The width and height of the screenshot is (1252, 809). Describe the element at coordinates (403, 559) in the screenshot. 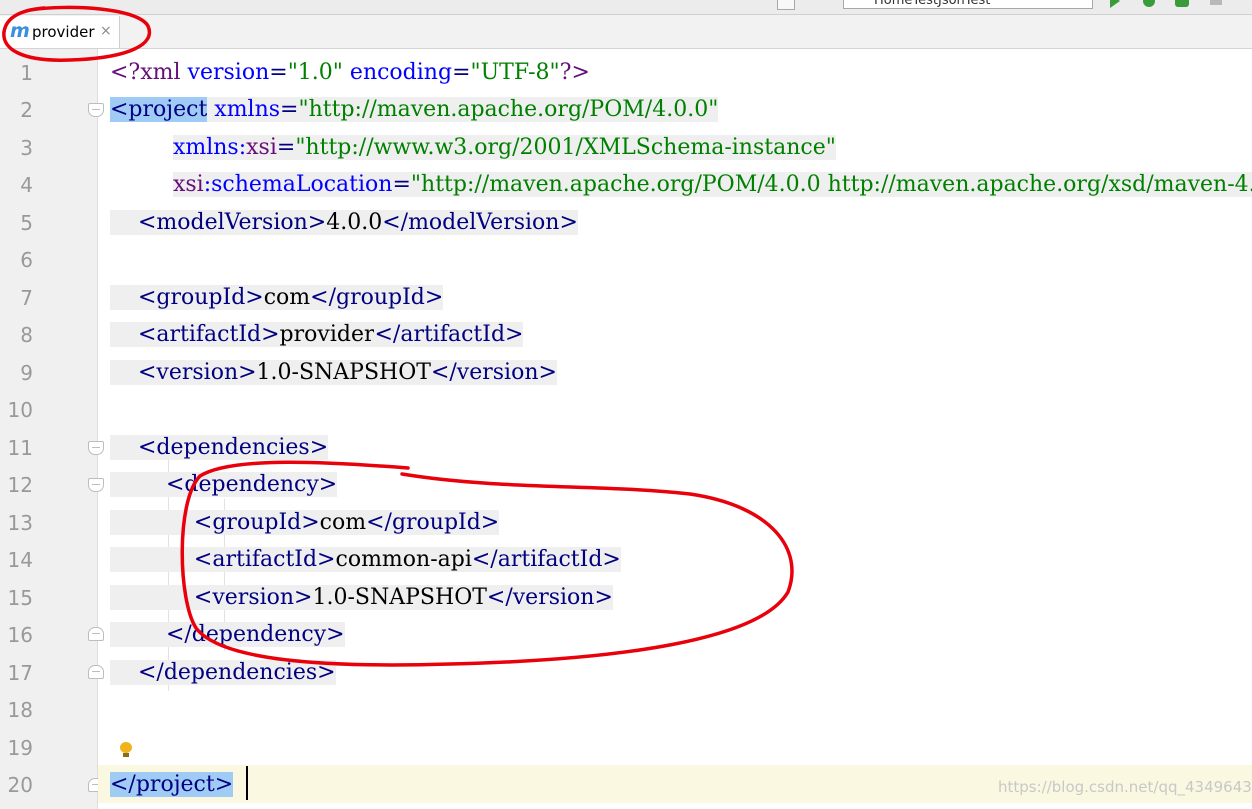

I see `code-token: common-api` at that location.